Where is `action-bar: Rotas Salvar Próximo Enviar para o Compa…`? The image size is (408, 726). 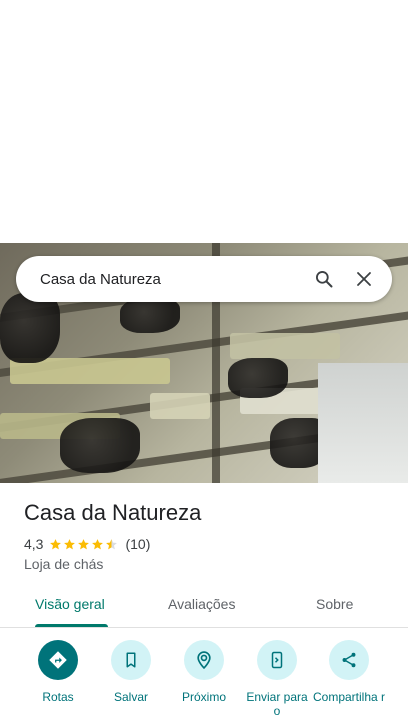
action-bar: Rotas Salvar Próximo Enviar para o Compa… is located at coordinates (204, 683).